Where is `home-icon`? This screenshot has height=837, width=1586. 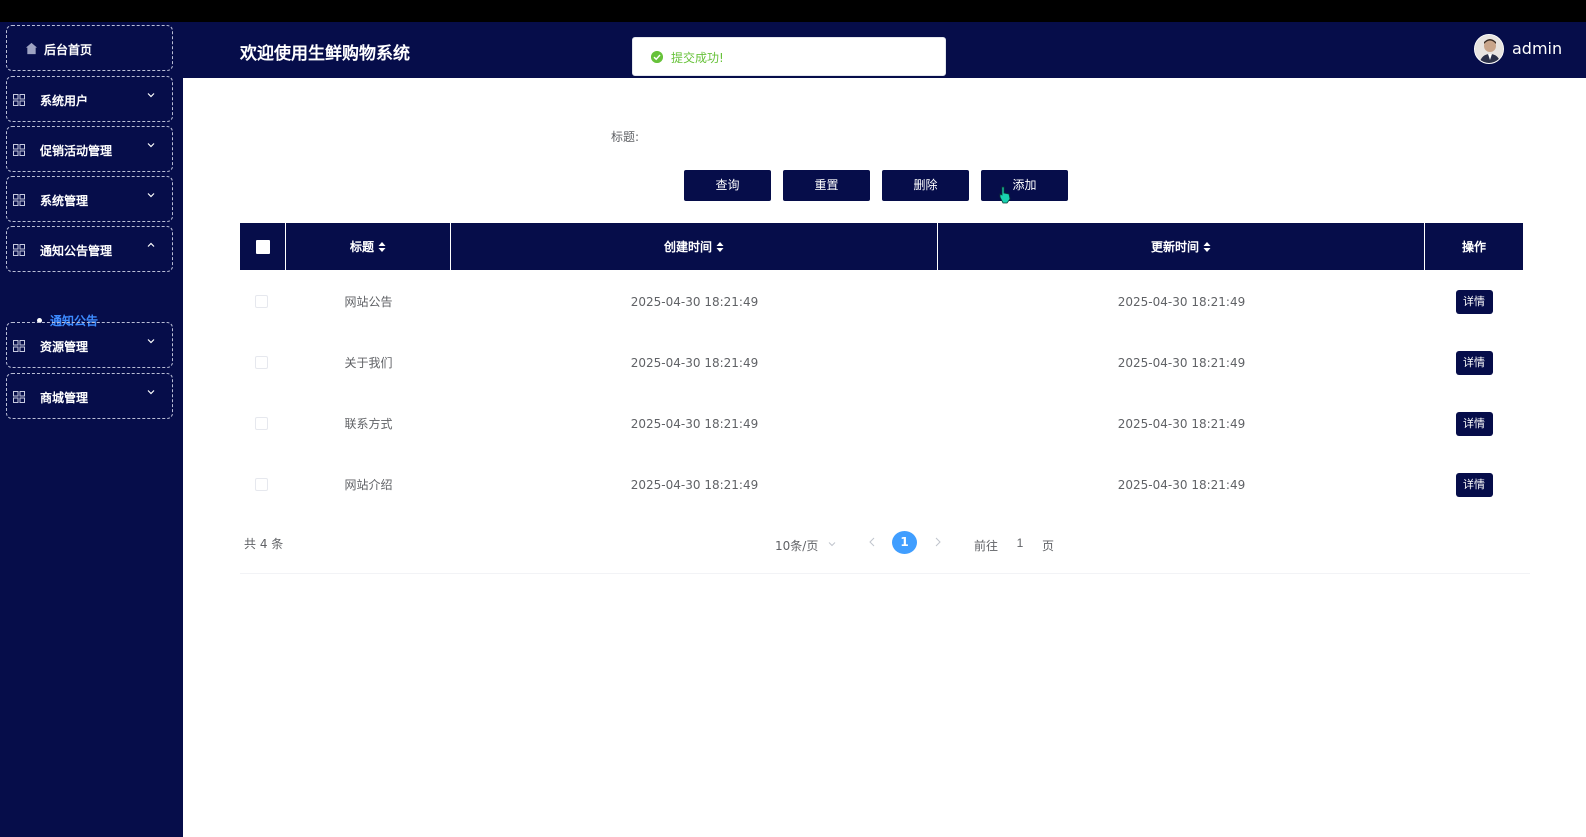
home-icon is located at coordinates (31, 48).